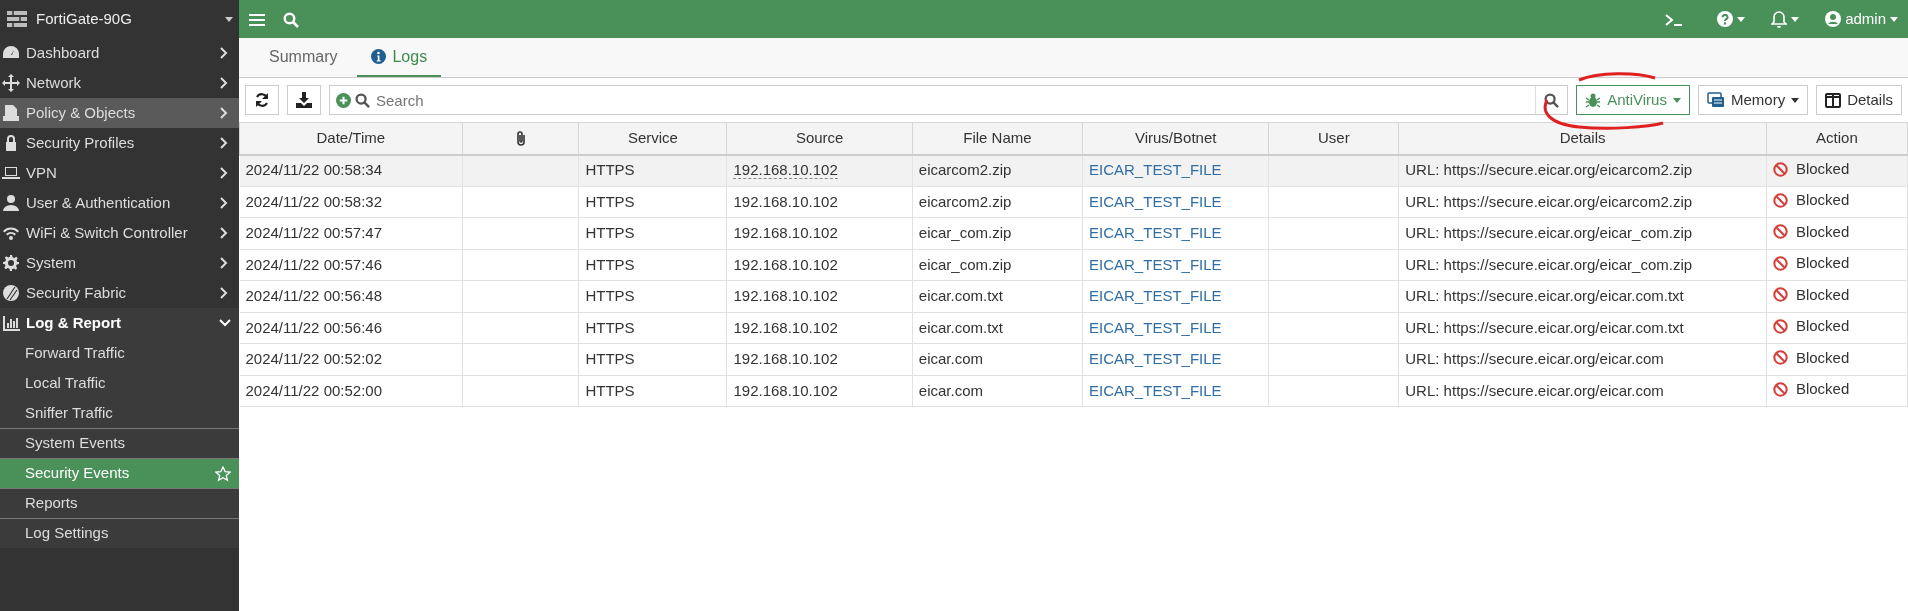 The height and width of the screenshot is (611, 1908). I want to click on table-cell: 2024/11/22 00:57:46, so click(351, 265).